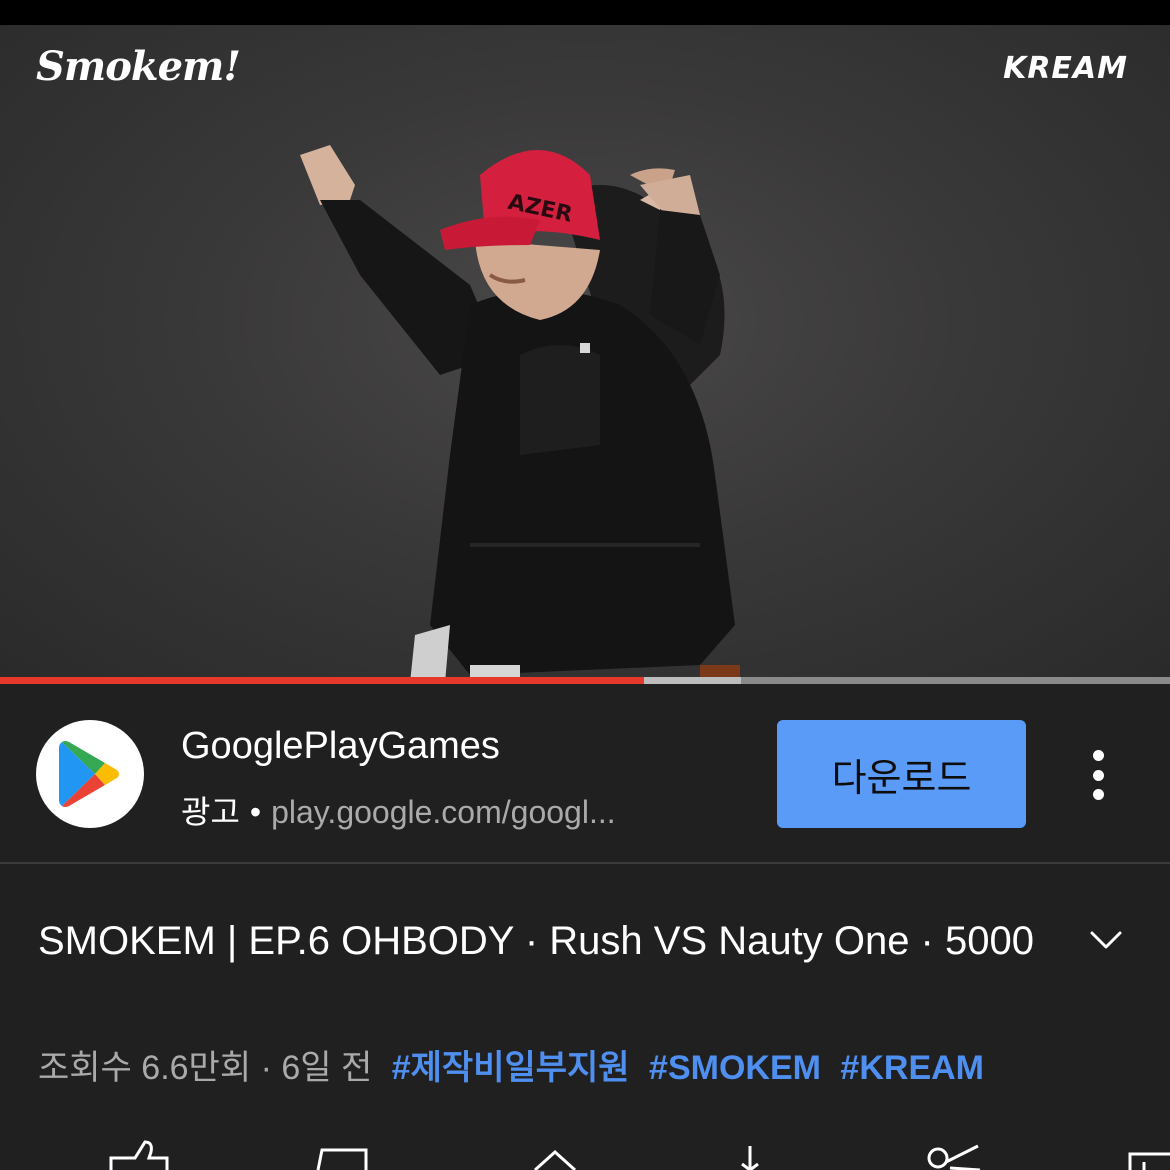  What do you see at coordinates (555, 1155) in the screenshot?
I see `share-icon` at bounding box center [555, 1155].